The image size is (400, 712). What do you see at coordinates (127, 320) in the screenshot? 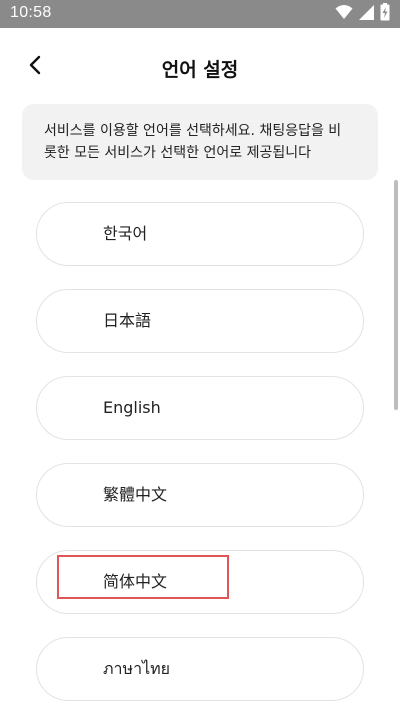
I see `language-label: 日本語` at bounding box center [127, 320].